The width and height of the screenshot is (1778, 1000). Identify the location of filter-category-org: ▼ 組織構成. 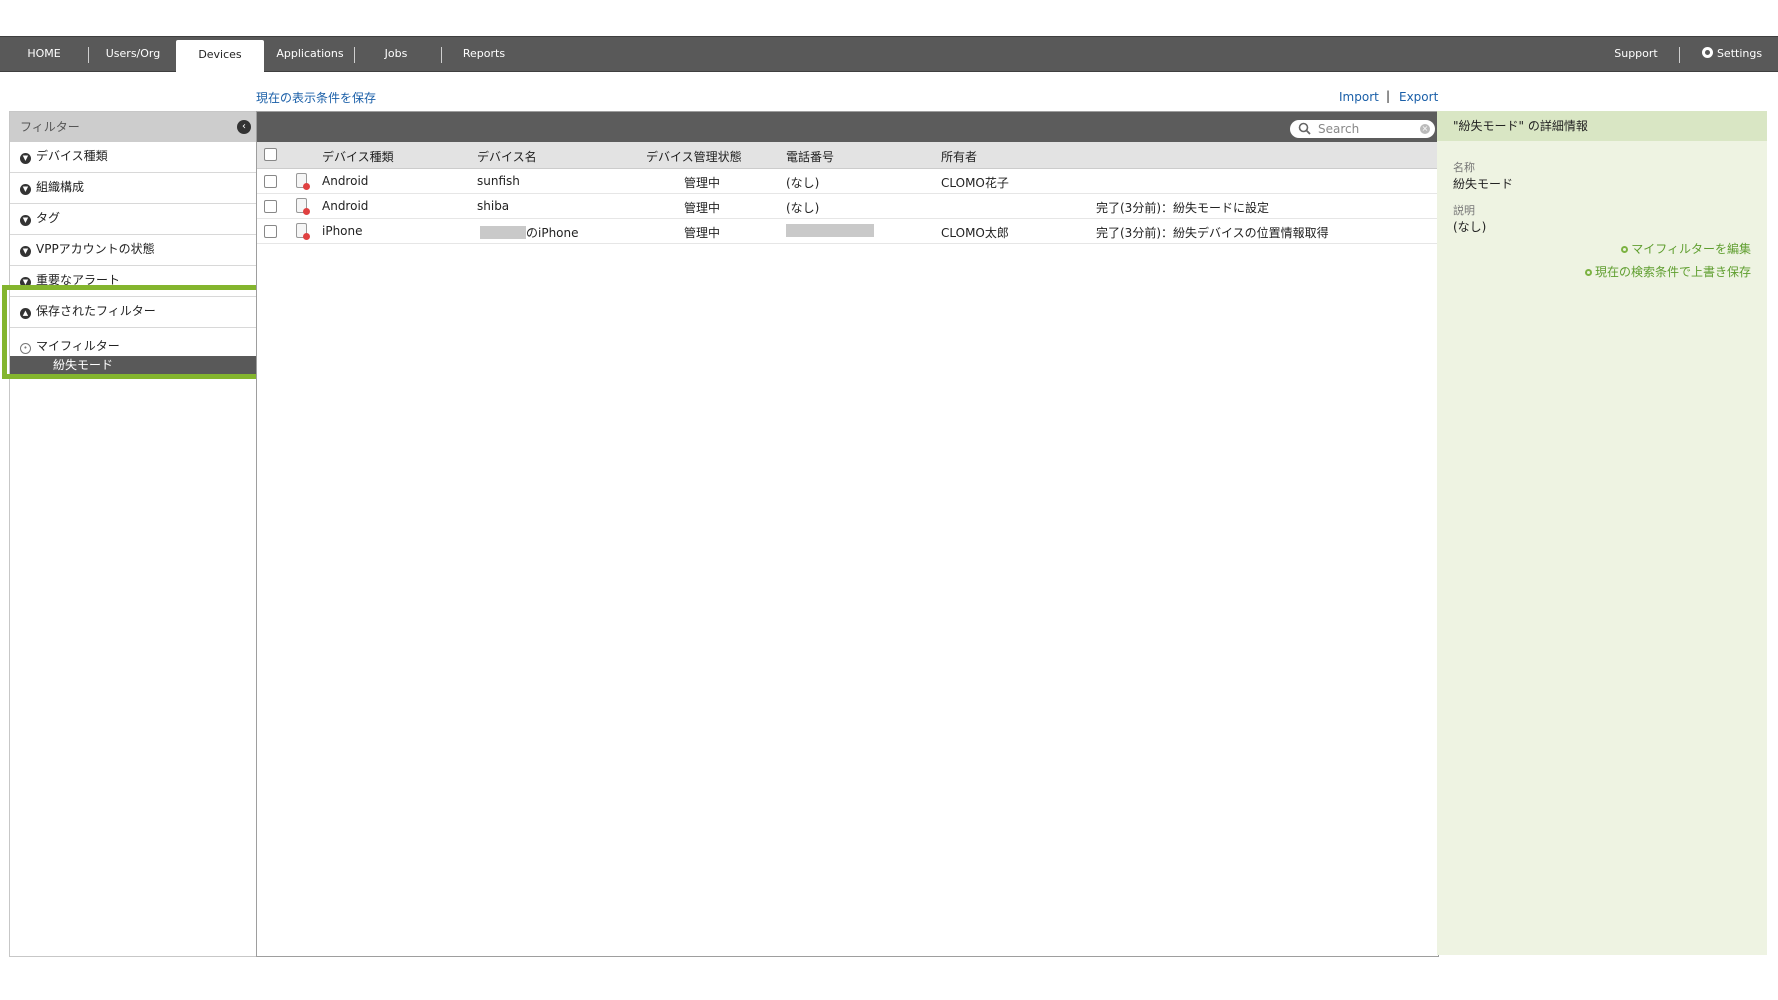
(133, 188).